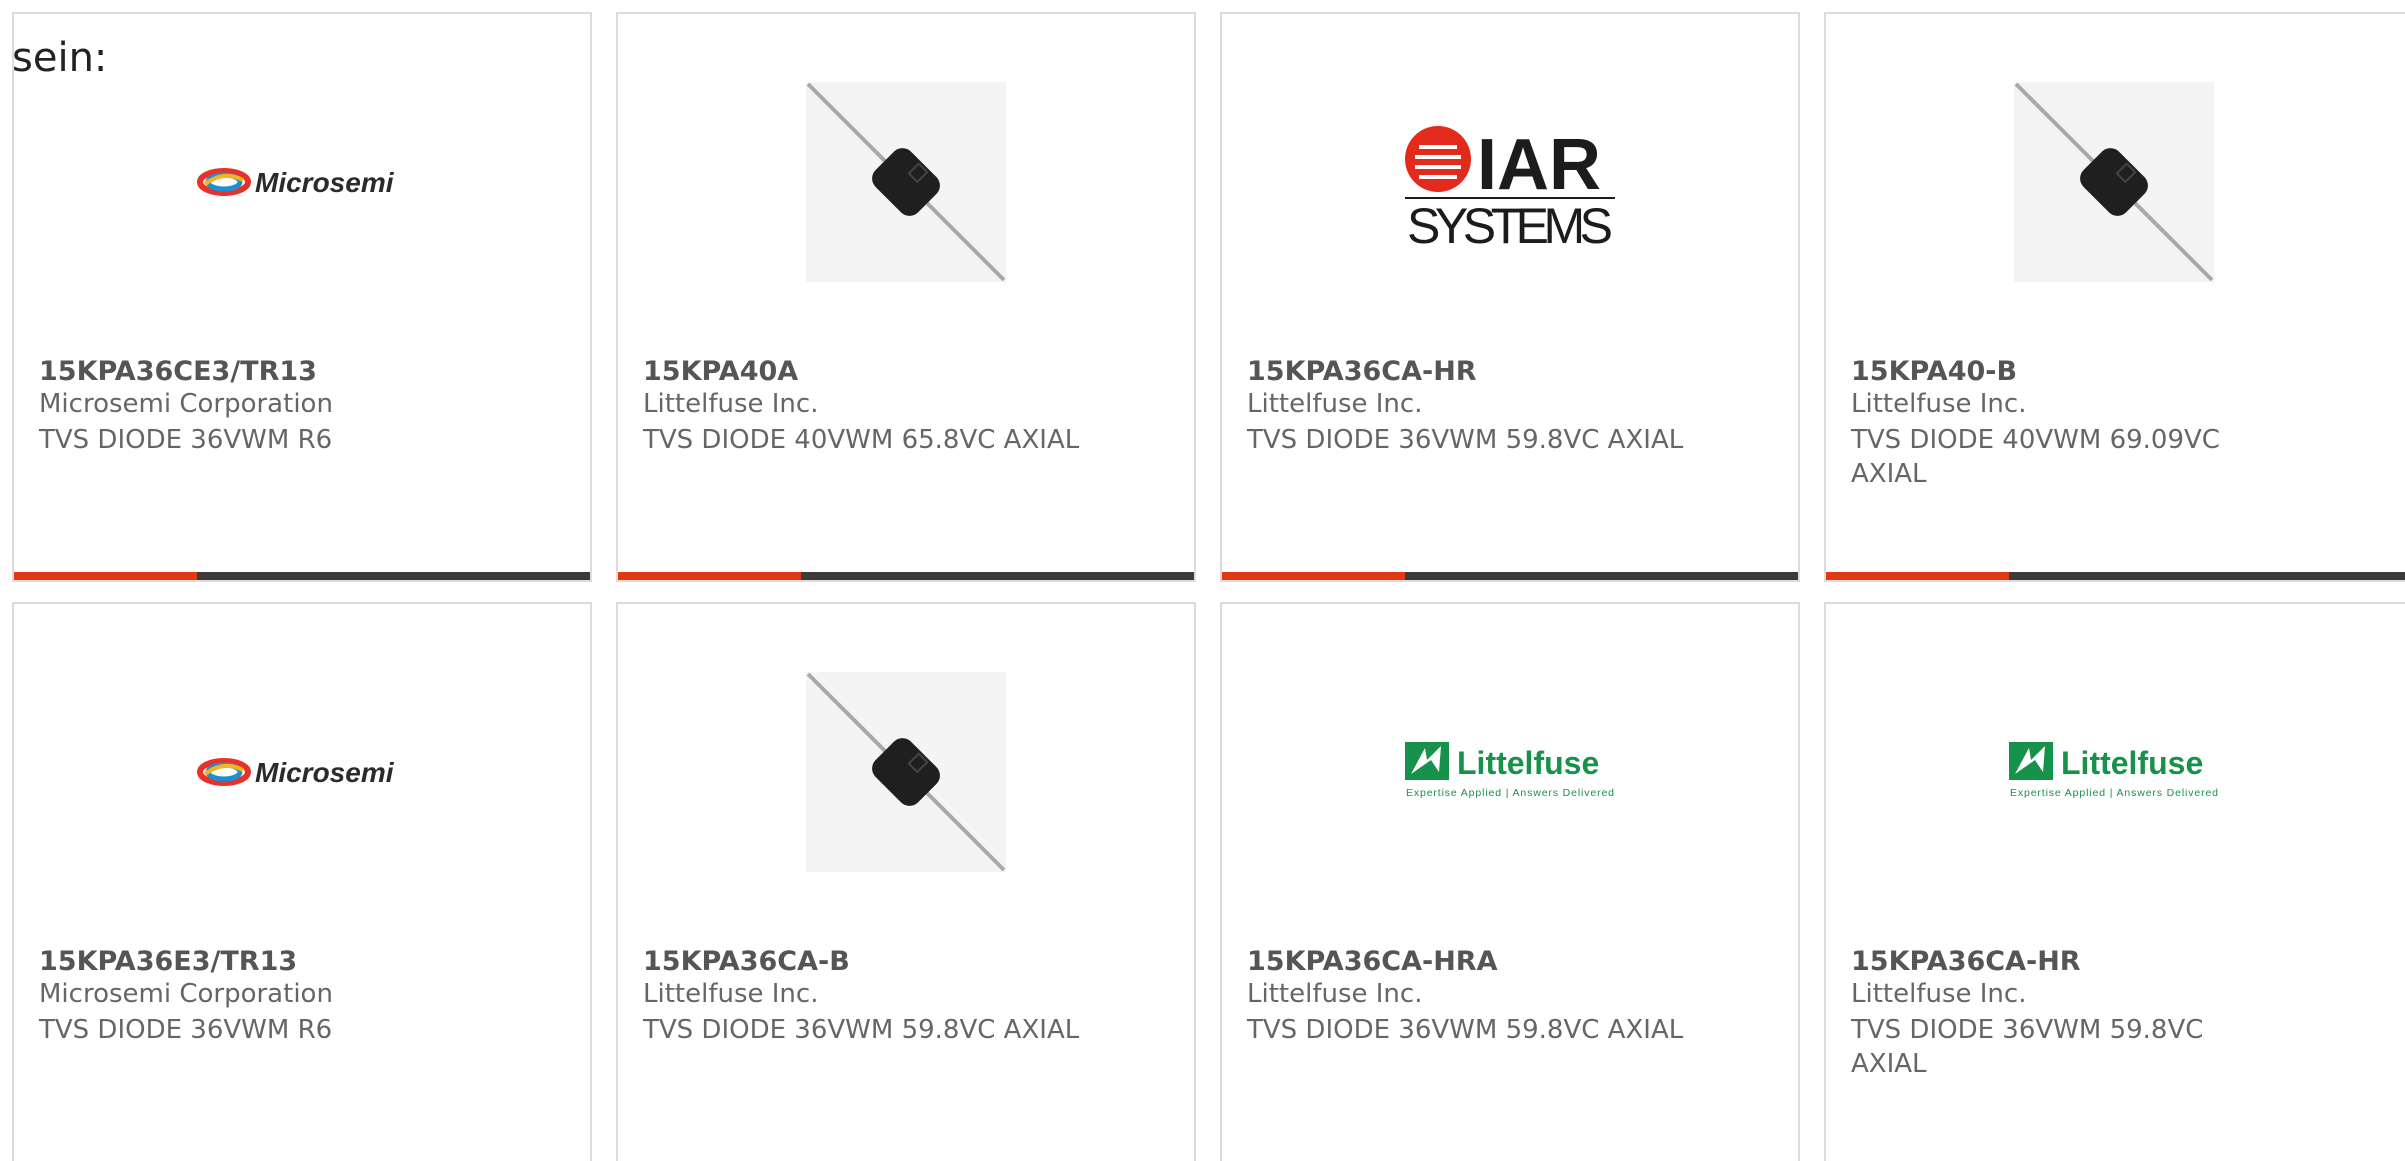 The image size is (2405, 1161). I want to click on svg-text: SYSTEMS, so click(1510, 222).